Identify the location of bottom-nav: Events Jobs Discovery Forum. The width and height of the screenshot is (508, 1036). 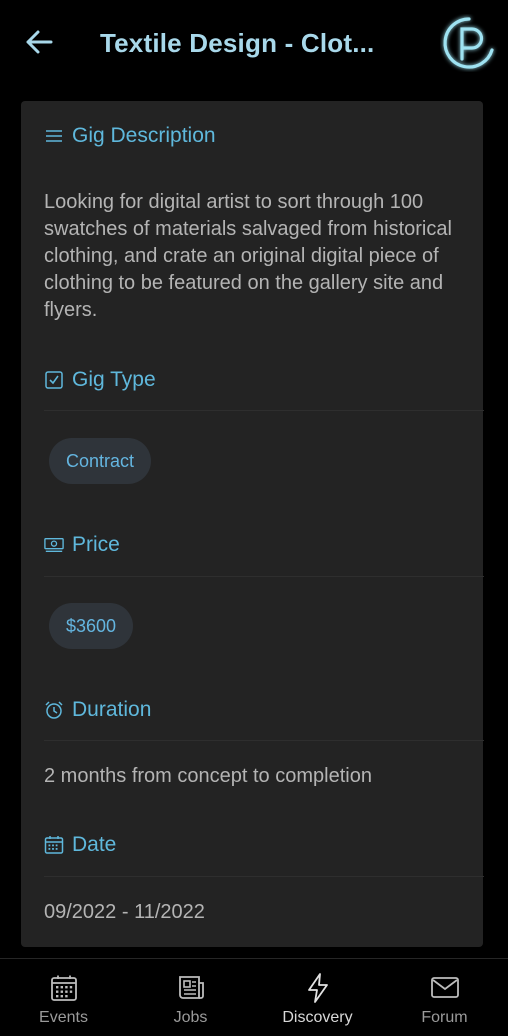
(254, 997).